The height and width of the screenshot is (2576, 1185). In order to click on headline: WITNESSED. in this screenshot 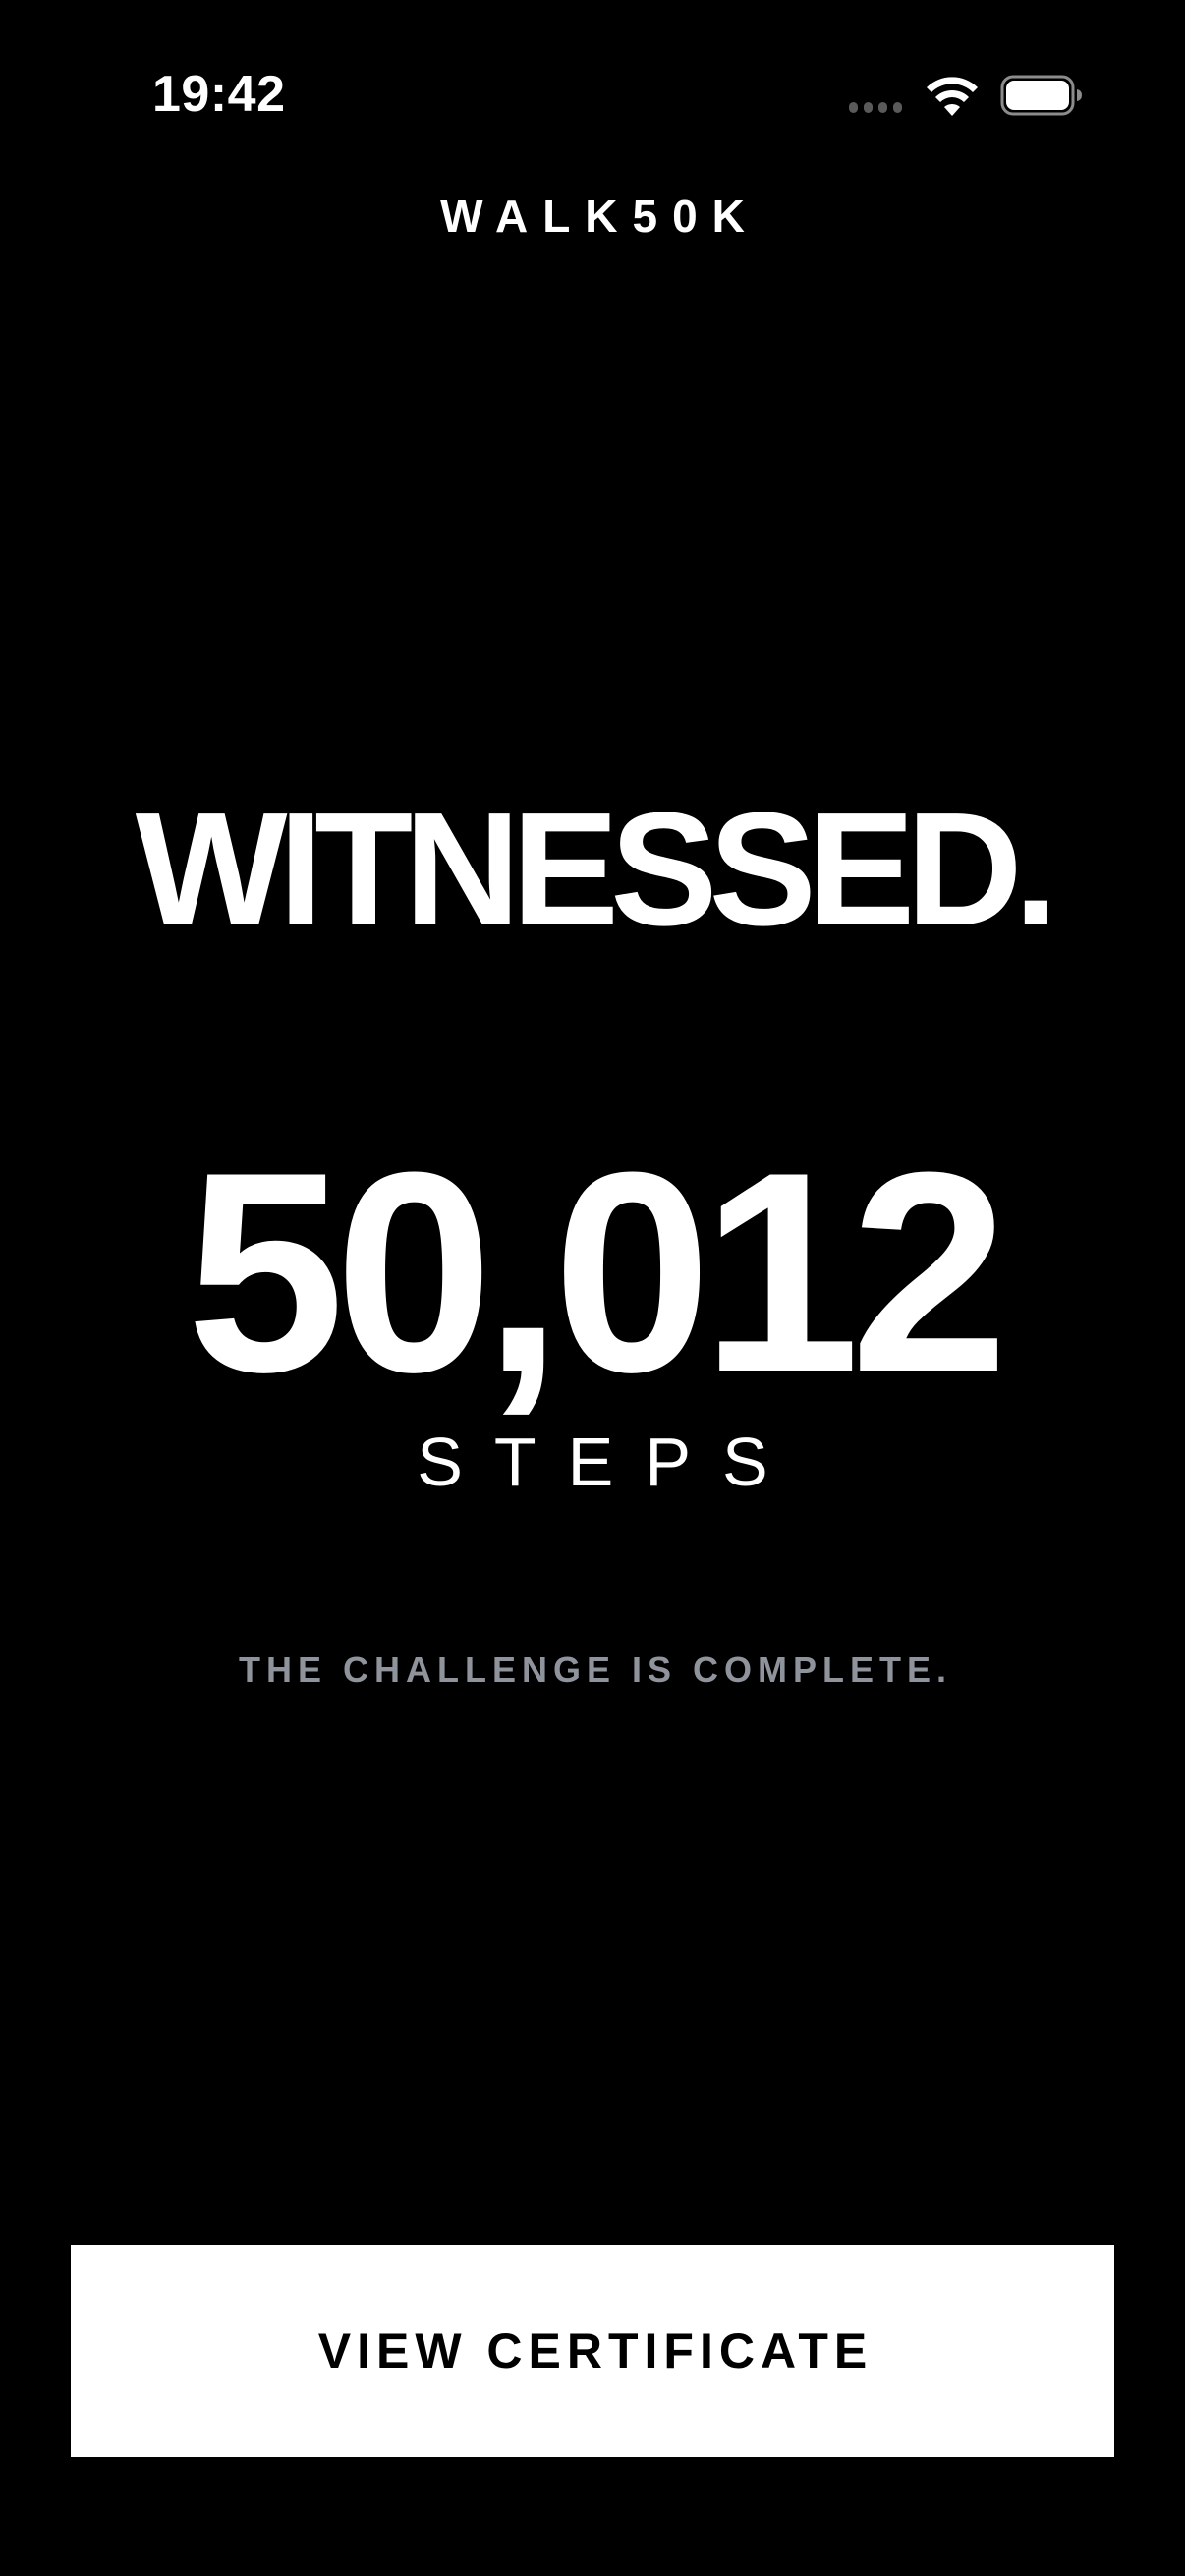, I will do `click(597, 869)`.